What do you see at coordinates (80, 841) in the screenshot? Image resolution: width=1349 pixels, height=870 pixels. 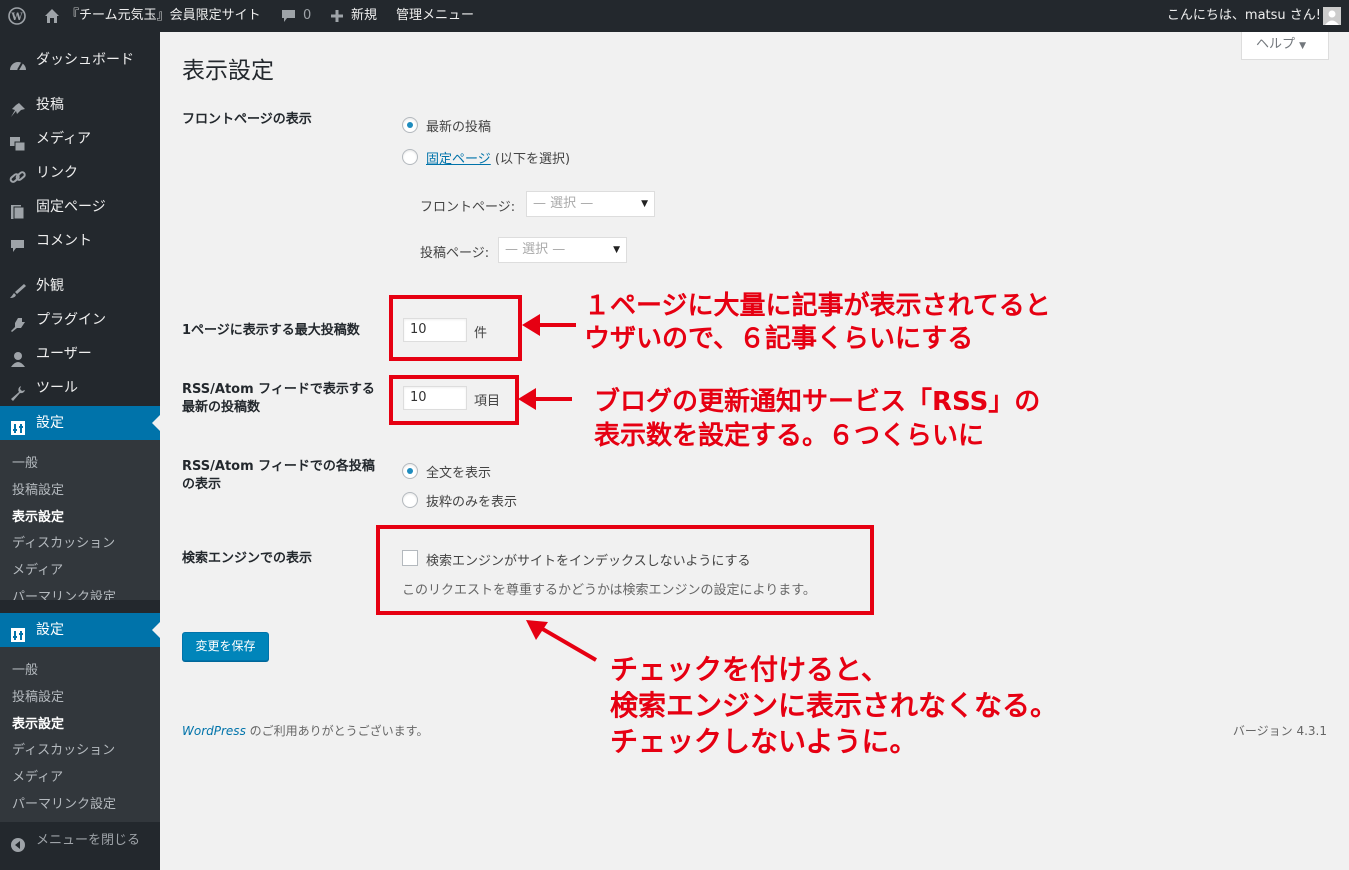 I see `collapse-menu-button: メニューを閉じる` at bounding box center [80, 841].